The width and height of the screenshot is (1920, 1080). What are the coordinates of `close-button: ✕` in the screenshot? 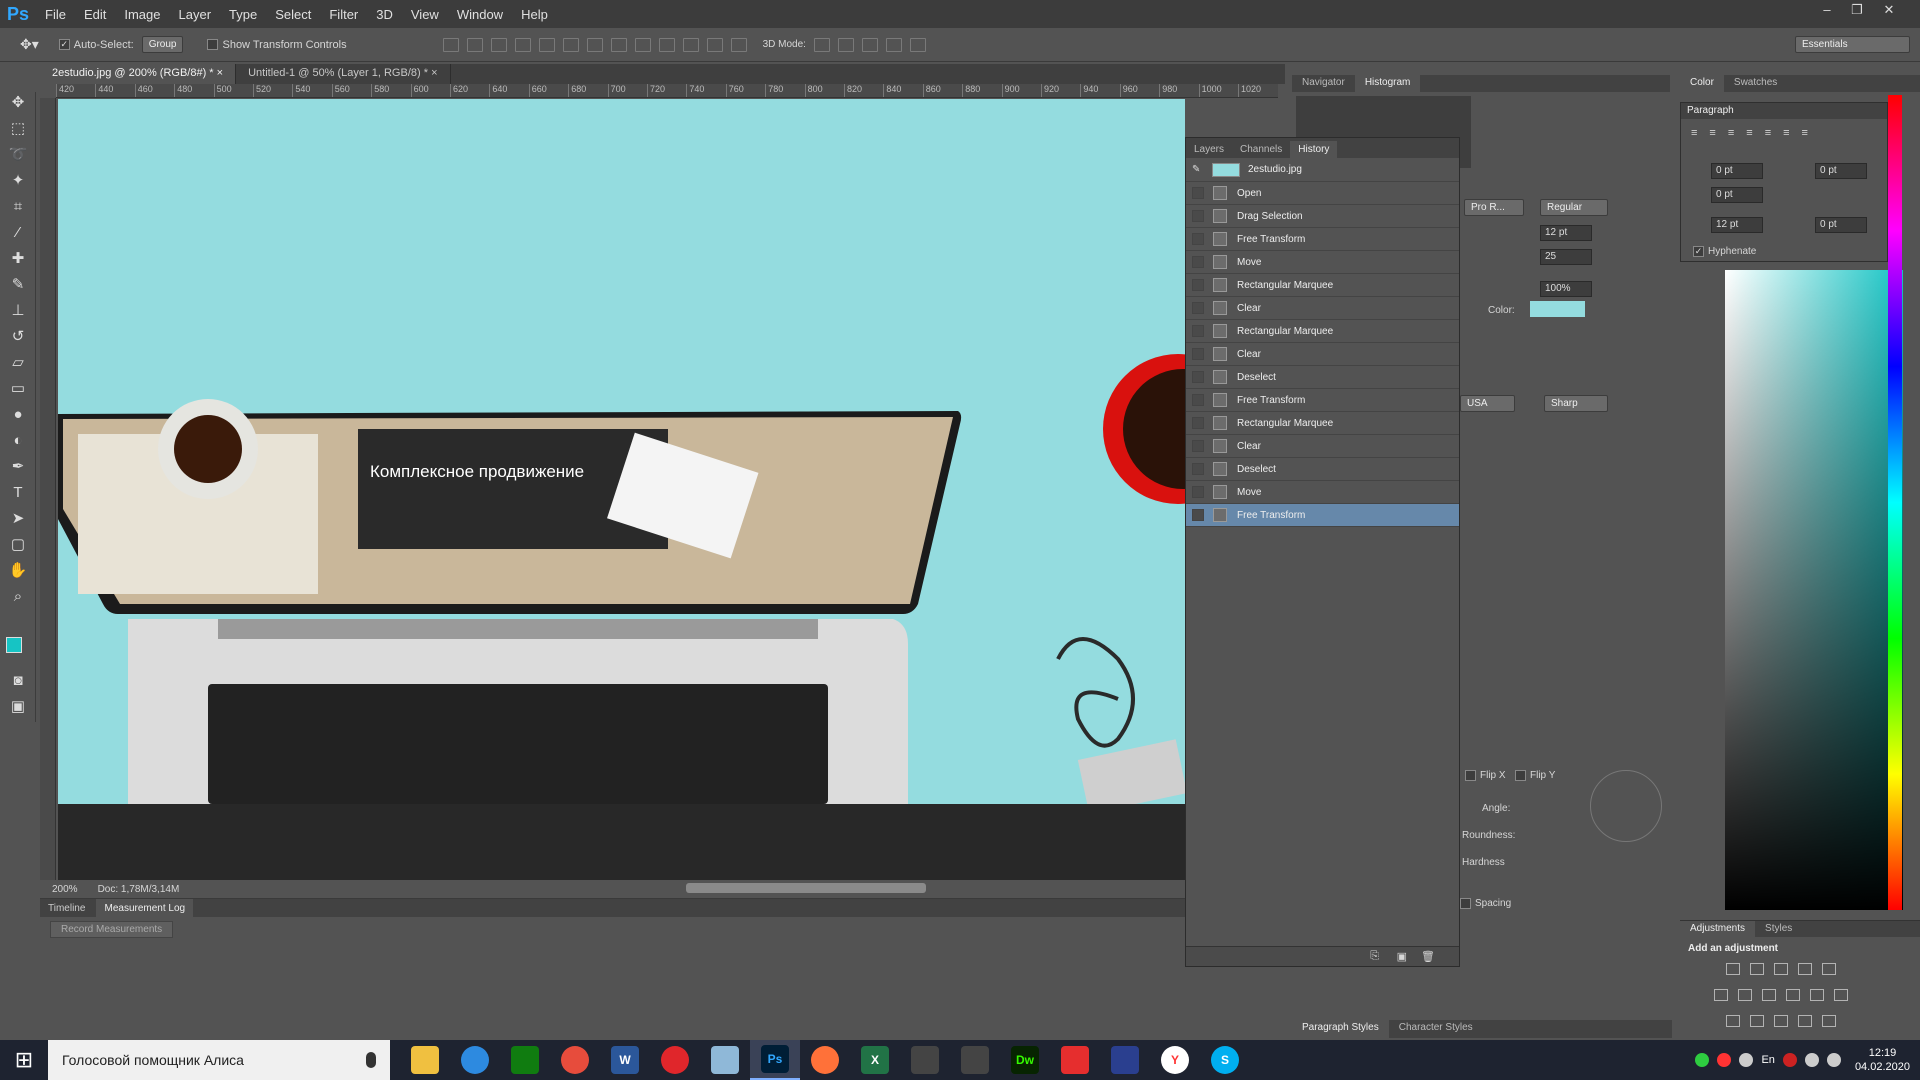 It's located at (1889, 12).